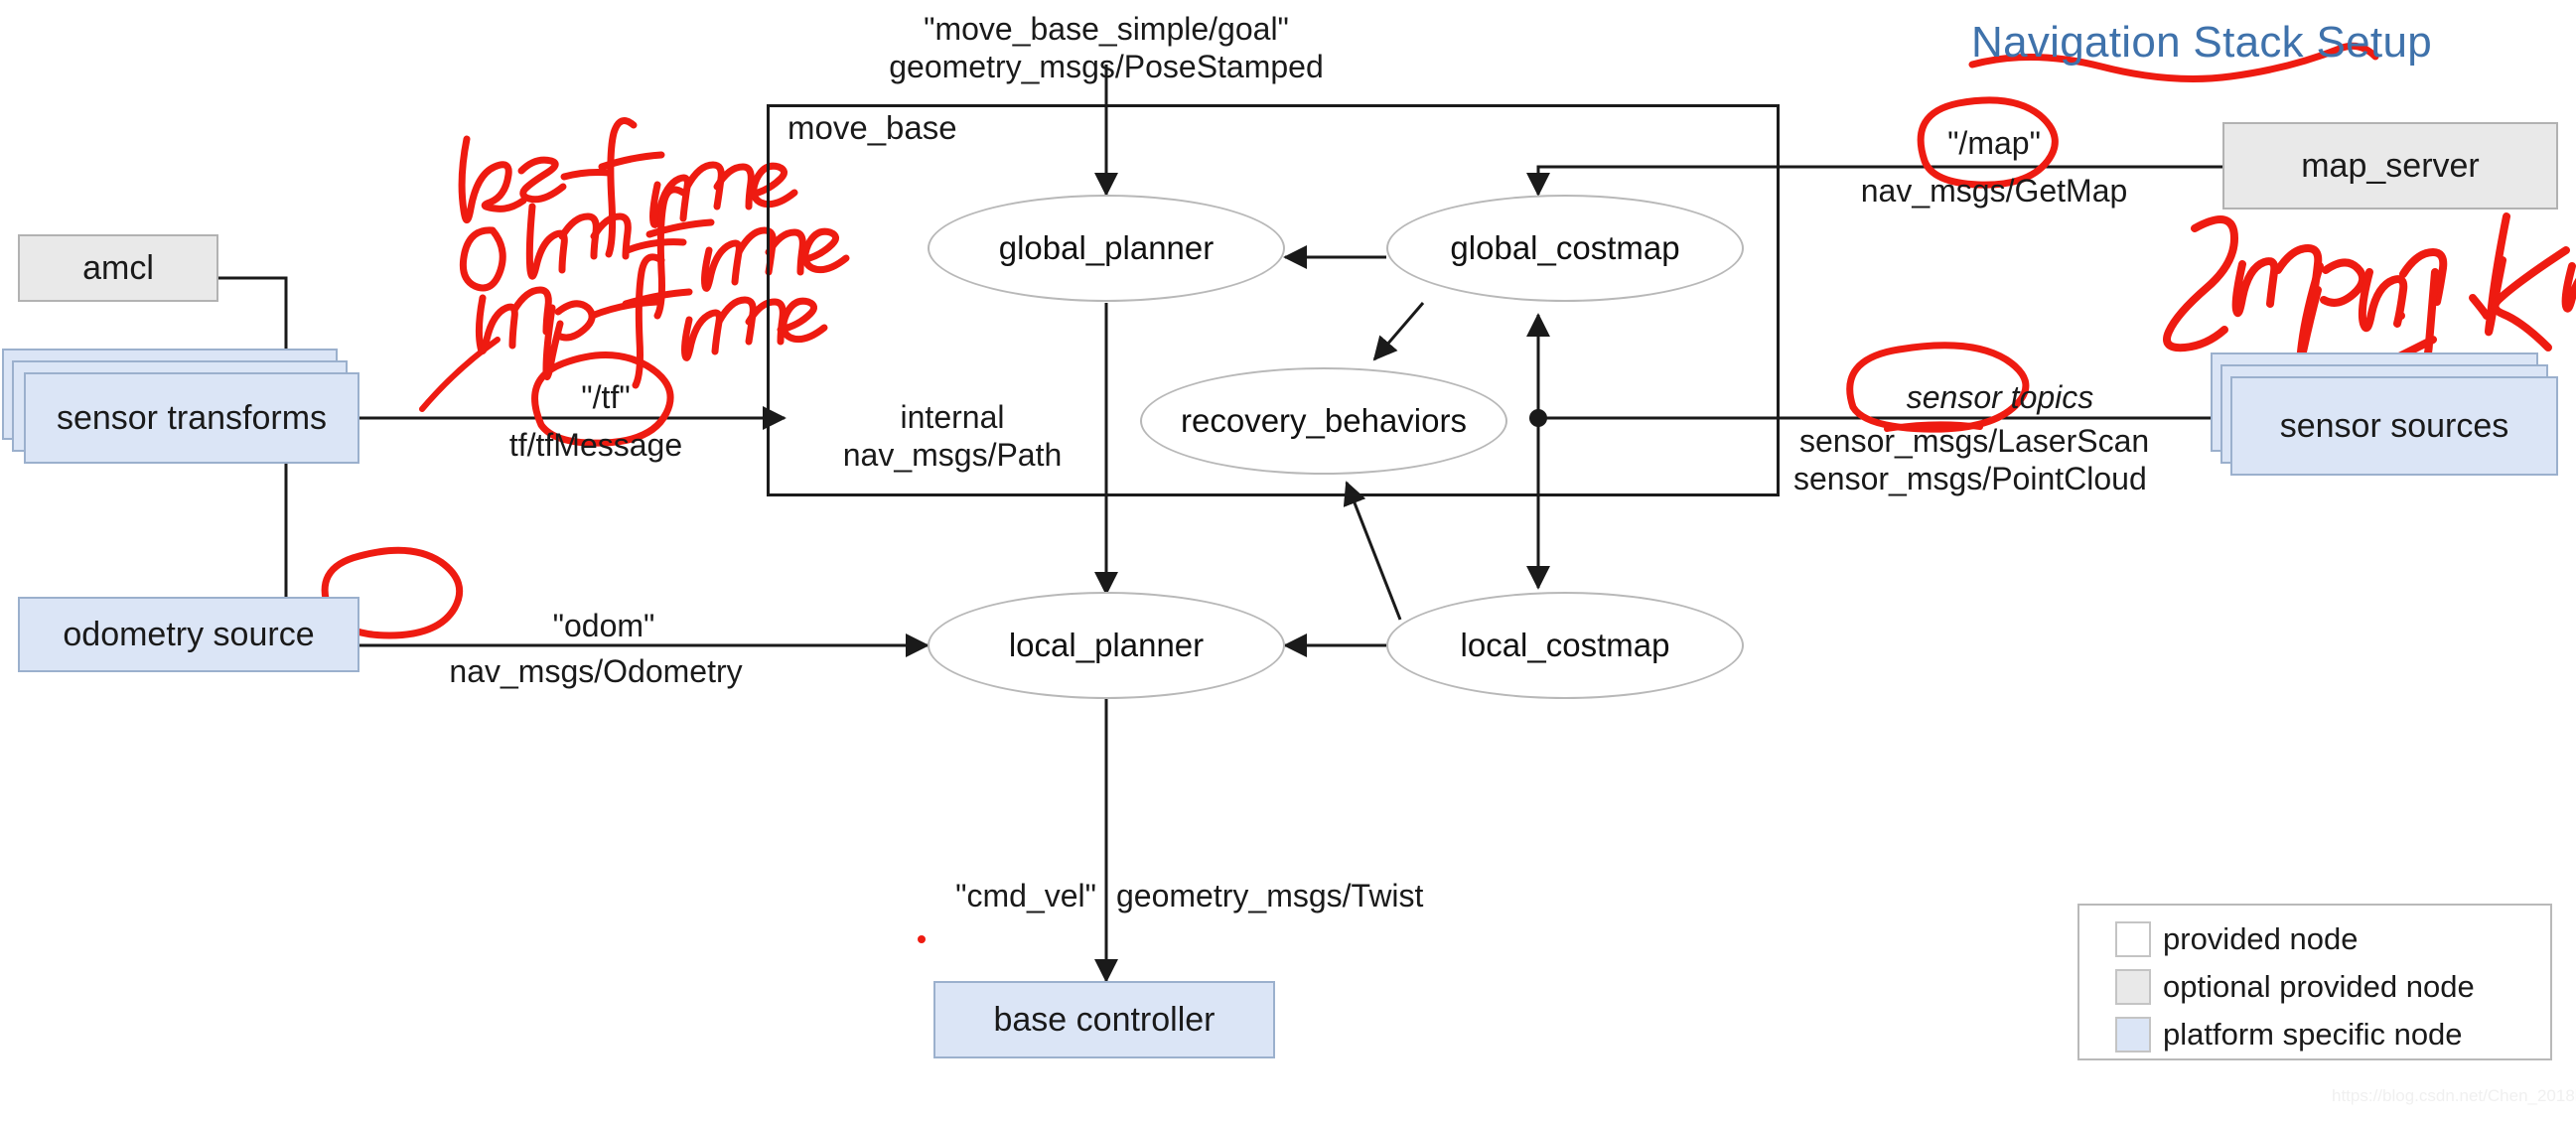 This screenshot has width=2576, height=1124. I want to click on node-global-planner-label: global_planner, so click(1106, 247).